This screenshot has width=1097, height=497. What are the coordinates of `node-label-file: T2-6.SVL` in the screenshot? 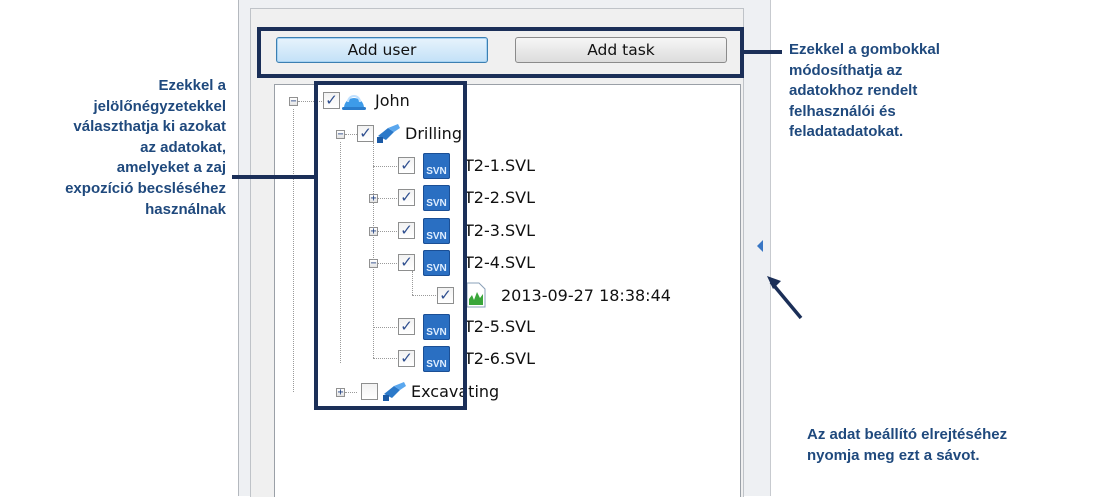 It's located at (500, 358).